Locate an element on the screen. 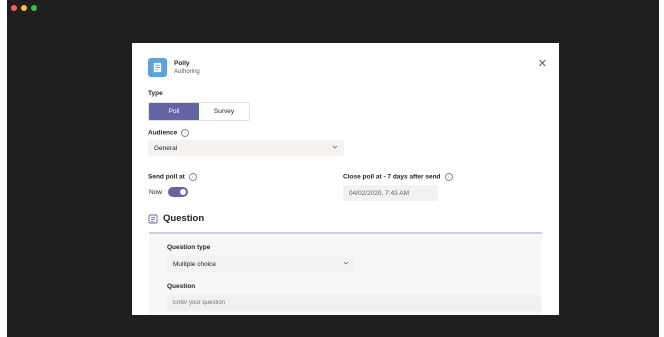  close-label-row: Close poll at - 7 days after send i is located at coordinates (398, 177).